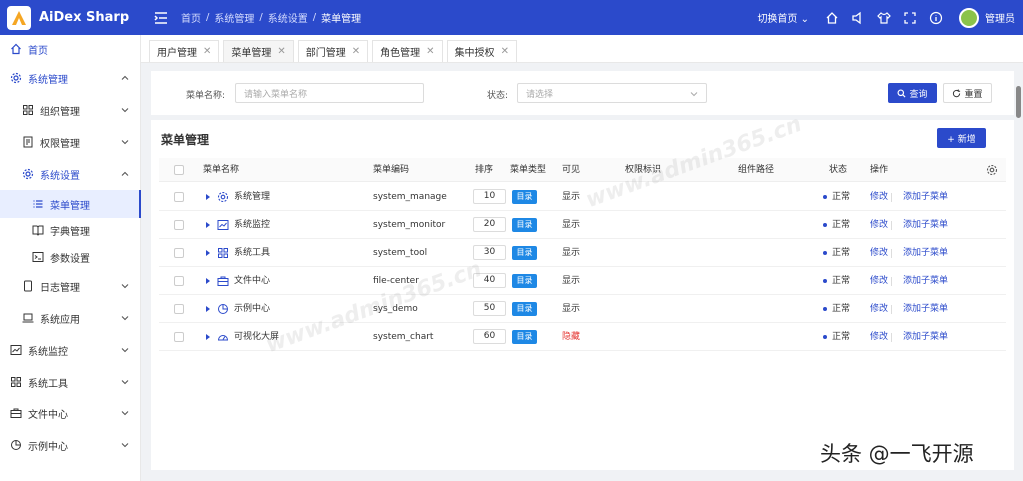  What do you see at coordinates (396, 281) in the screenshot?
I see `menu-code: file-center` at bounding box center [396, 281].